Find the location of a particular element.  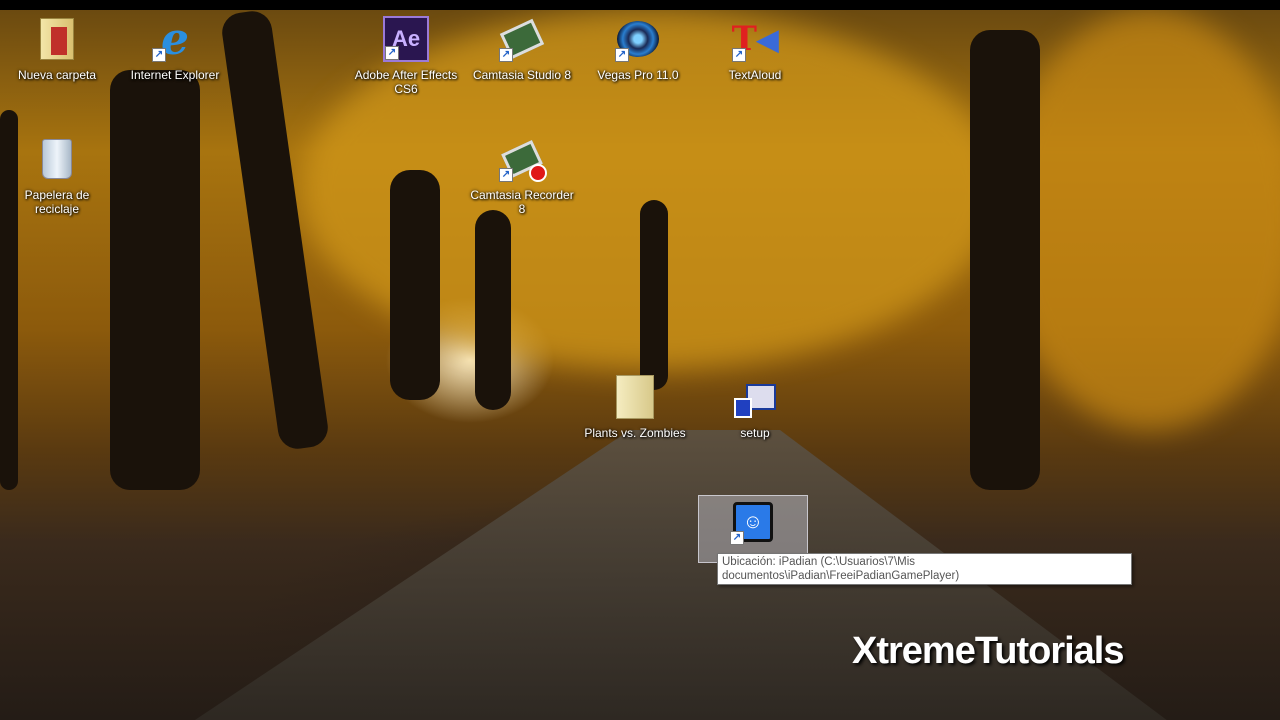

desktop-icon-plants-vs-zombies: Plants vs. Zombies is located at coordinates (635, 407).